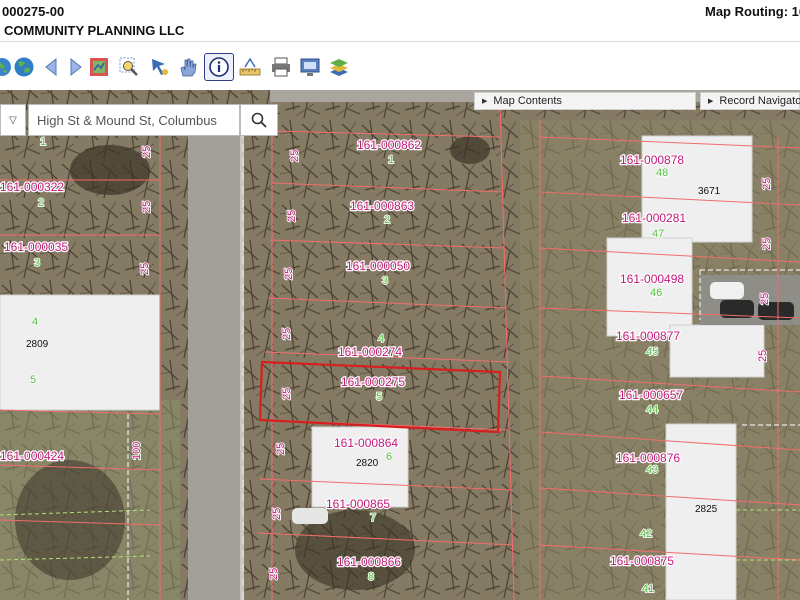 Image resolution: width=800 pixels, height=600 pixels. What do you see at coordinates (366, 443) in the screenshot?
I see `parcel-label: 161-000864` at bounding box center [366, 443].